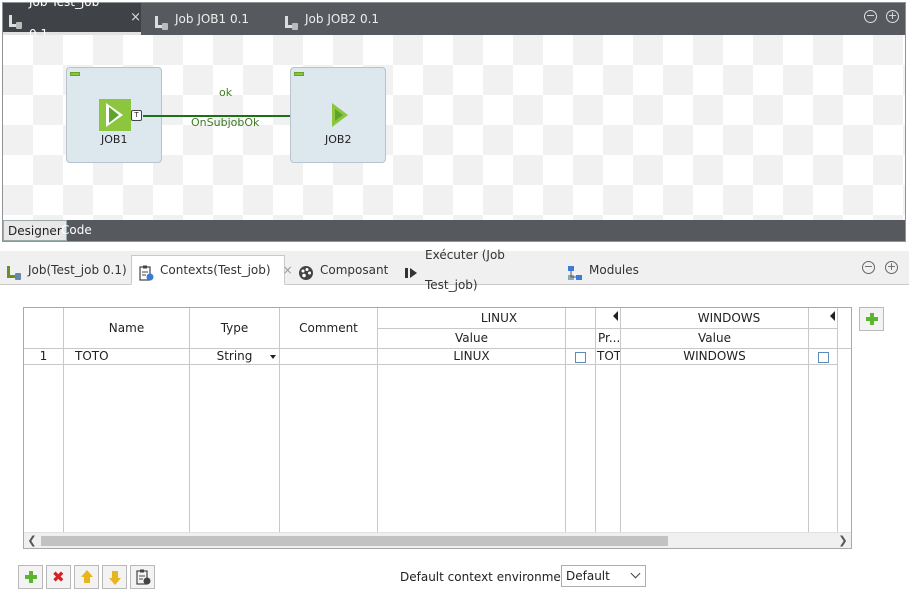 This screenshot has width=909, height=610. Describe the element at coordinates (411, 270) in the screenshot. I see `run-icon` at that location.